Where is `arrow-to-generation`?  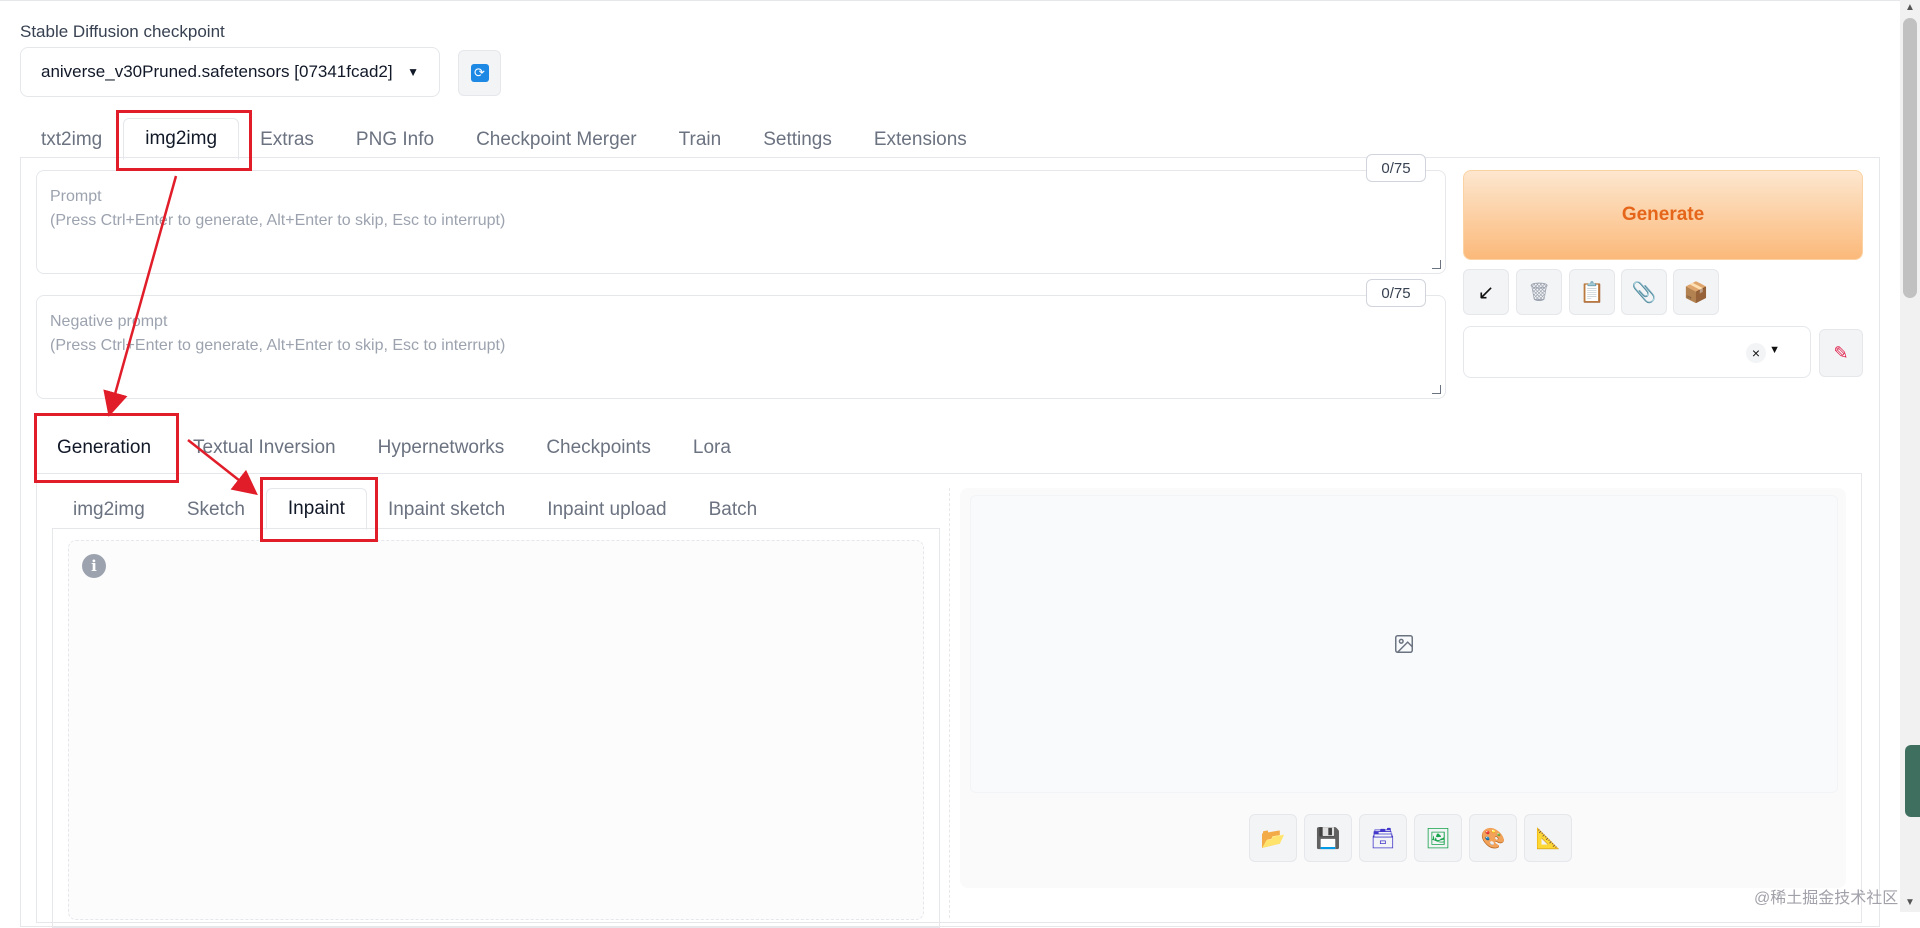
arrow-to-generation is located at coordinates (140, 296).